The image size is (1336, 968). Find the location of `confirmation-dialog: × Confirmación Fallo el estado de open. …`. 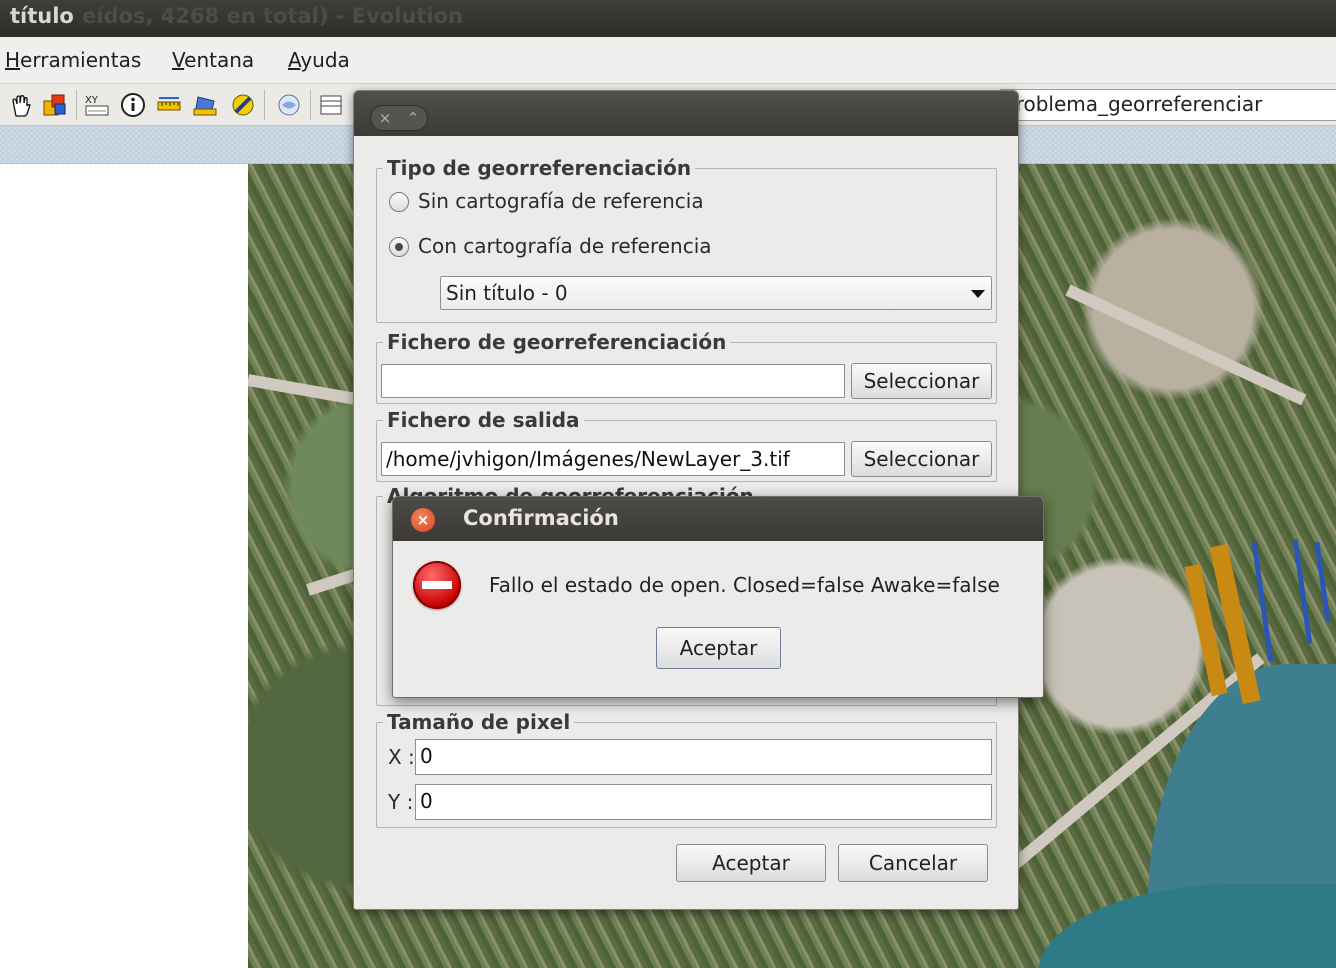

confirmation-dialog: × Confirmación Fallo el estado de open. … is located at coordinates (718, 597).